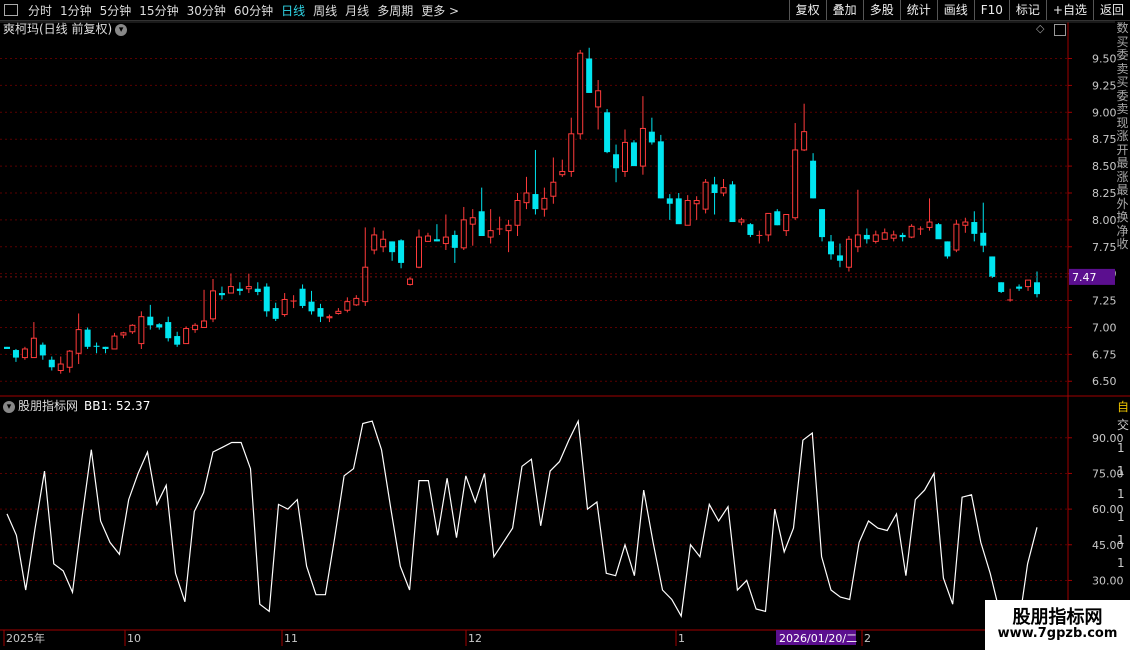  What do you see at coordinates (1122, 136) in the screenshot?
I see `quote-field-label: 涨` at bounding box center [1122, 136].